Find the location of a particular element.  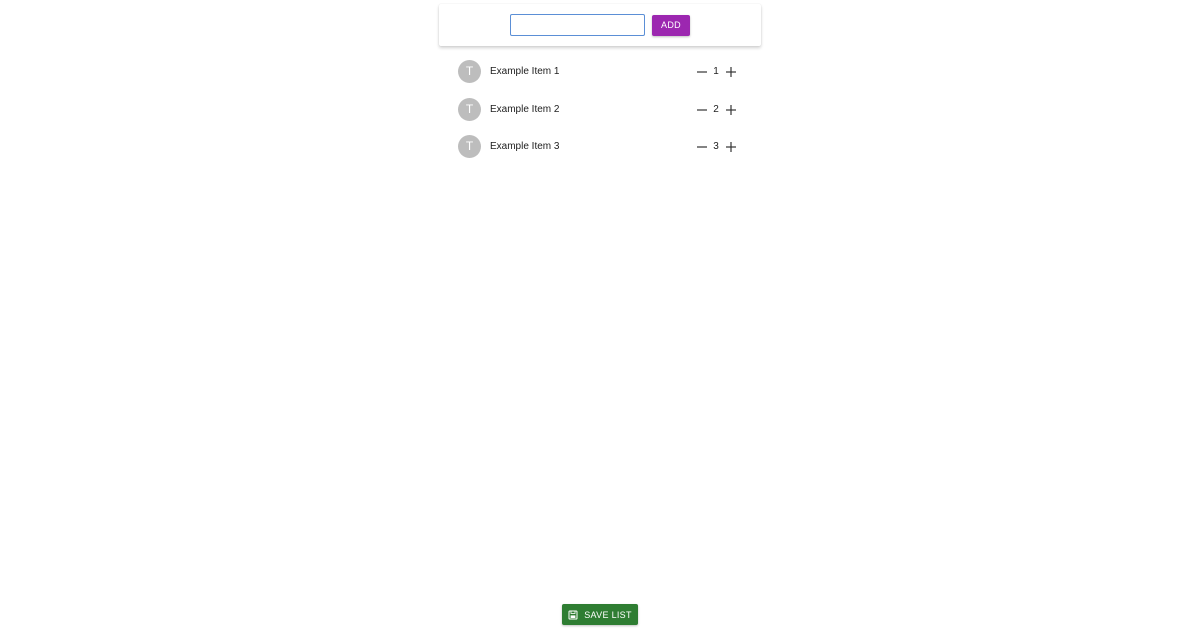

add-item-input is located at coordinates (577, 25).